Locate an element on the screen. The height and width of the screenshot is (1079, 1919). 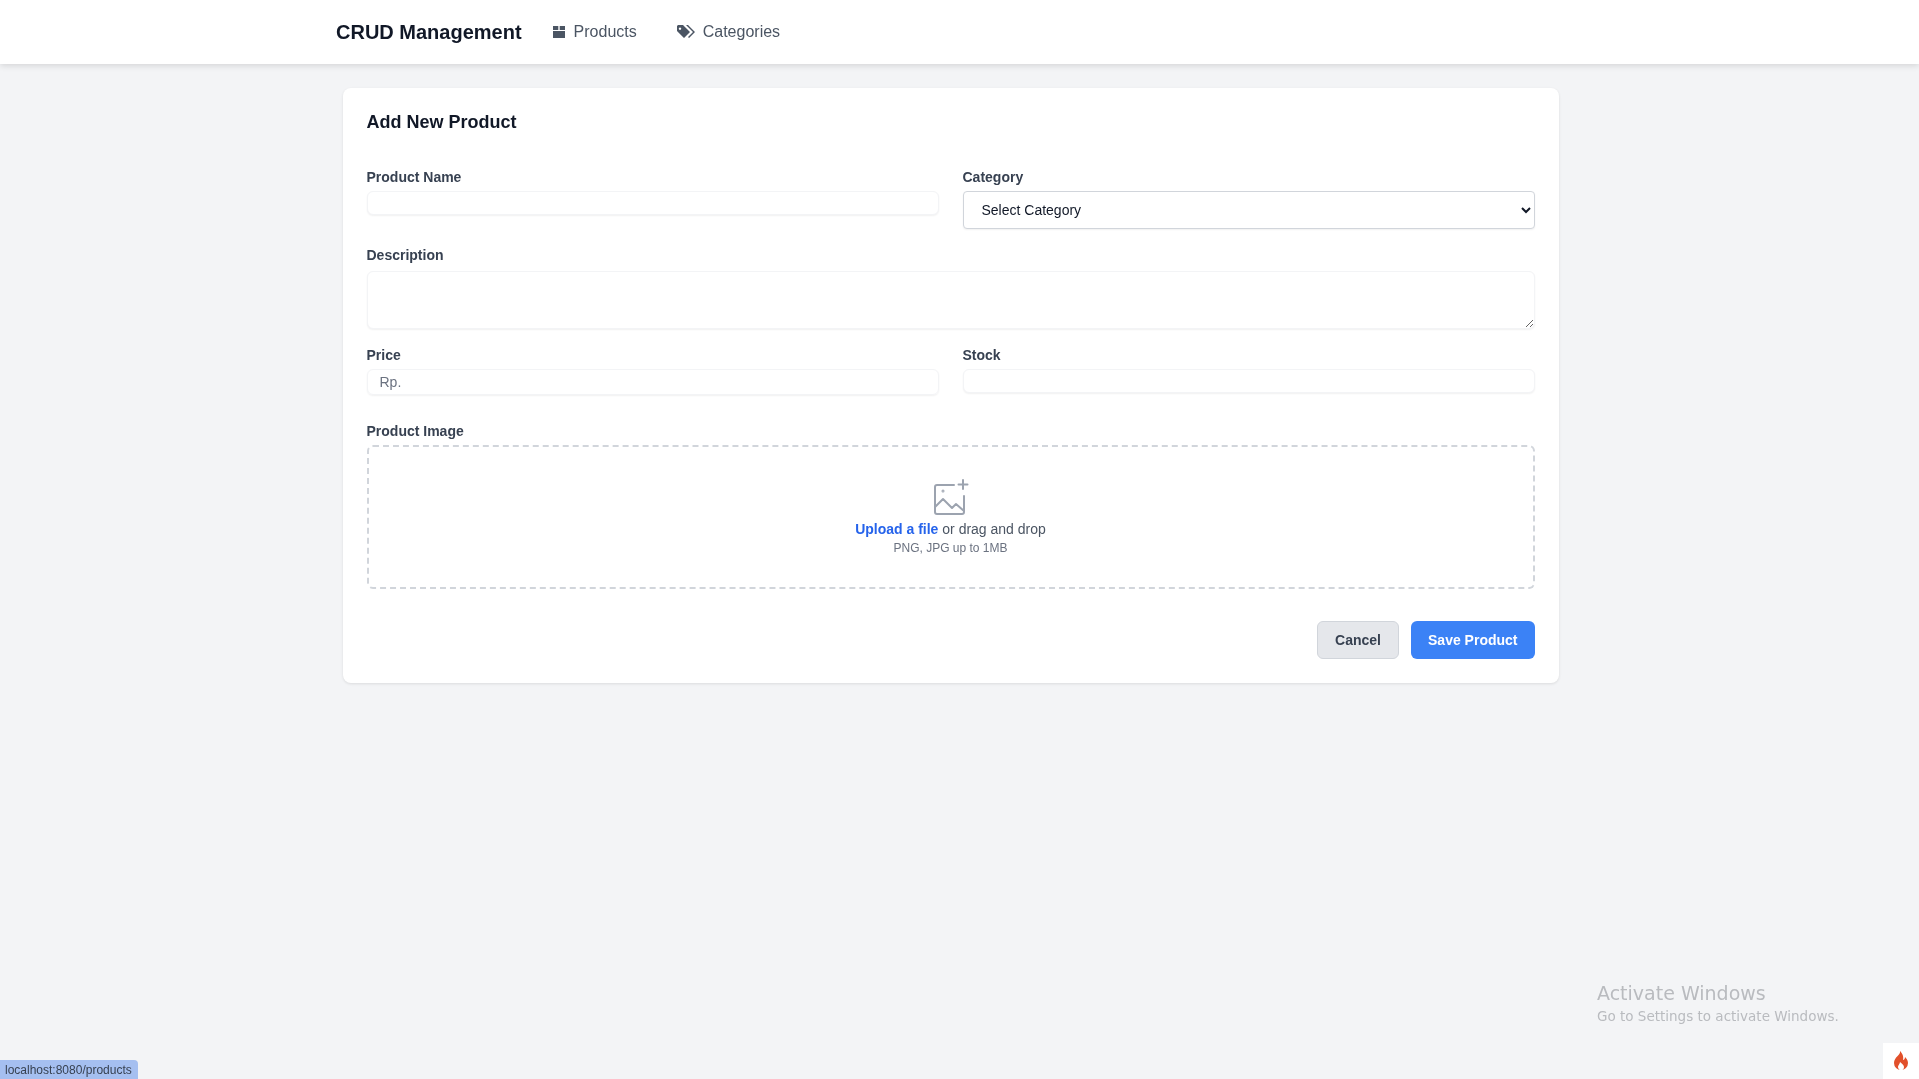
flame-icon is located at coordinates (1901, 1061).